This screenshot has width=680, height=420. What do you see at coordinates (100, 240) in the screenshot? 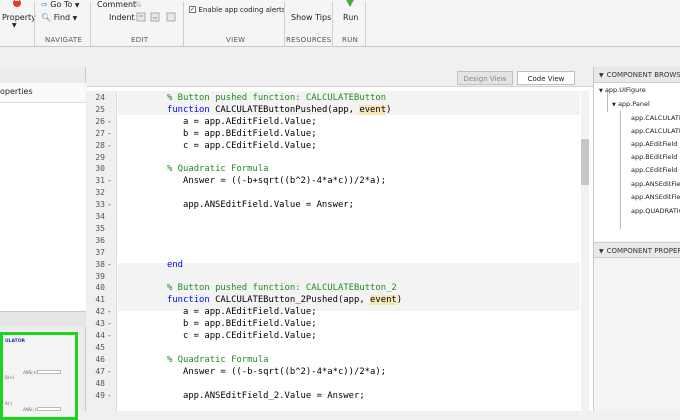
I see `line-number: 36` at bounding box center [100, 240].